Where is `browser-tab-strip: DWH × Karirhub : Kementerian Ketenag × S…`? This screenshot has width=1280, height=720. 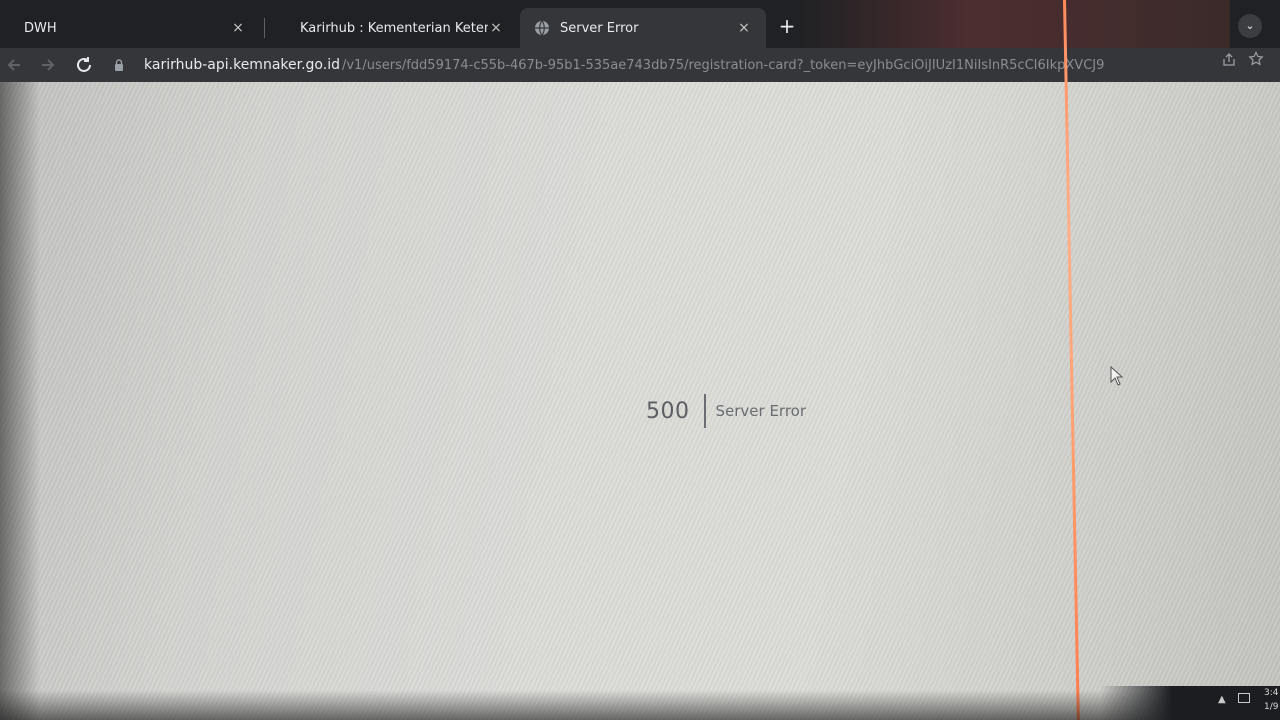
browser-tab-strip: DWH × Karirhub : Kementerian Ketenag × S… is located at coordinates (640, 24).